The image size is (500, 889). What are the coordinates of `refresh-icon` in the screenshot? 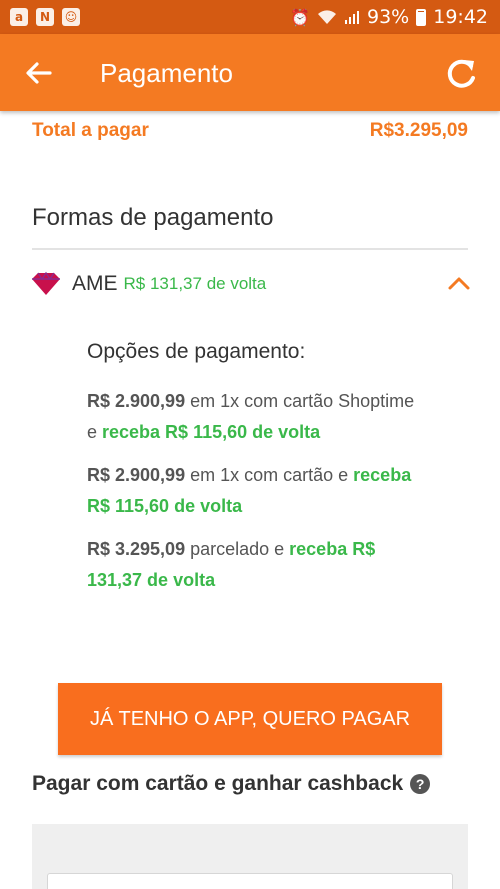 It's located at (461, 74).